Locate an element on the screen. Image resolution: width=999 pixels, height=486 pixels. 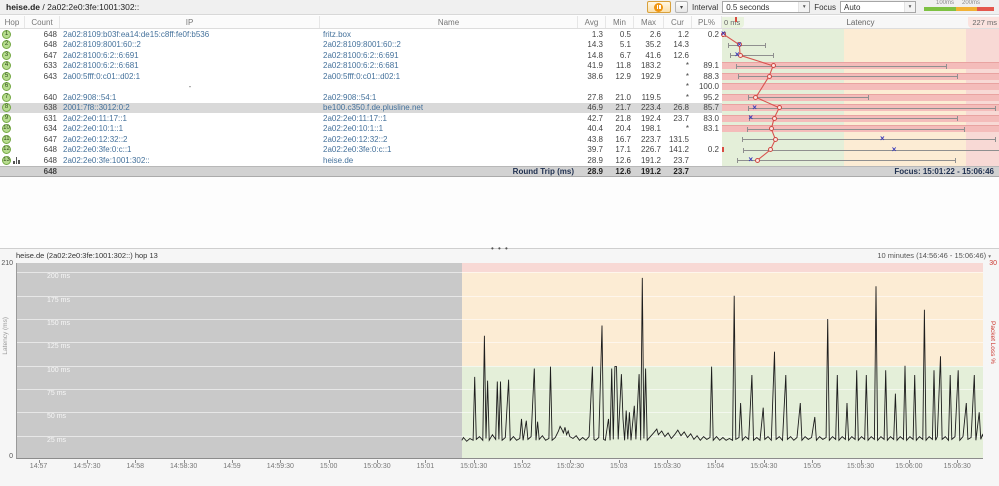
avg-cell: 41.9 is located at coordinates (595, 66).